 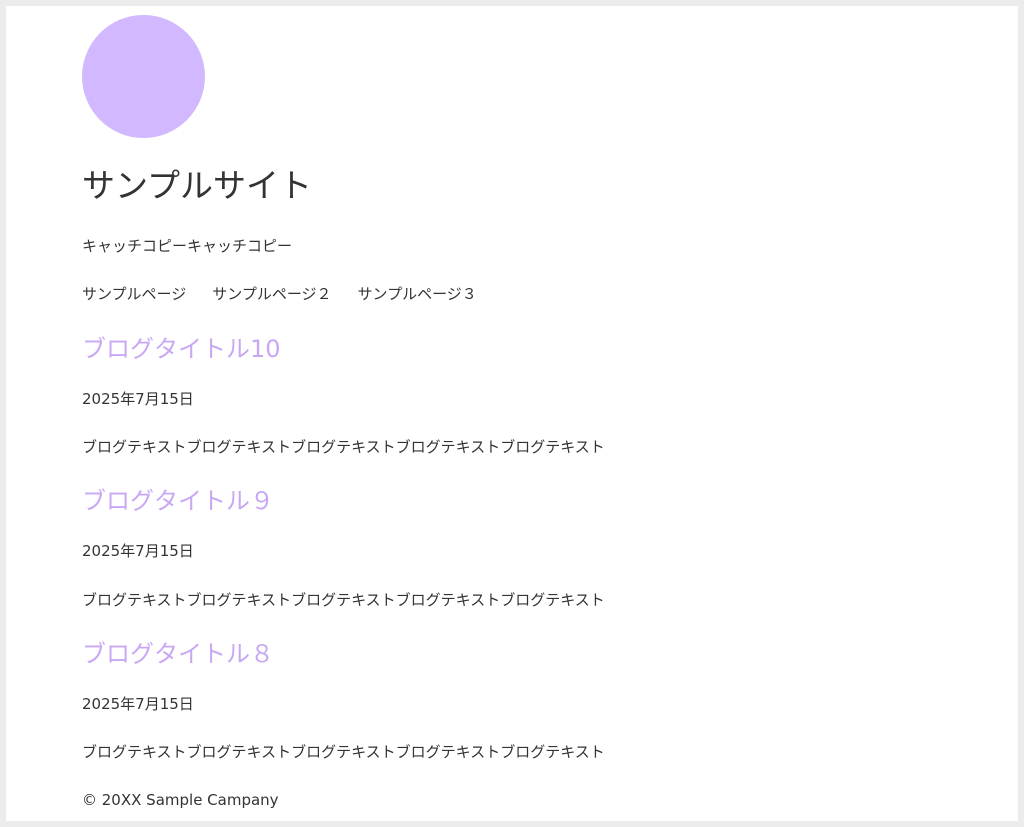 What do you see at coordinates (134, 294) in the screenshot?
I see `nav-item-sample-page: サンプルページ` at bounding box center [134, 294].